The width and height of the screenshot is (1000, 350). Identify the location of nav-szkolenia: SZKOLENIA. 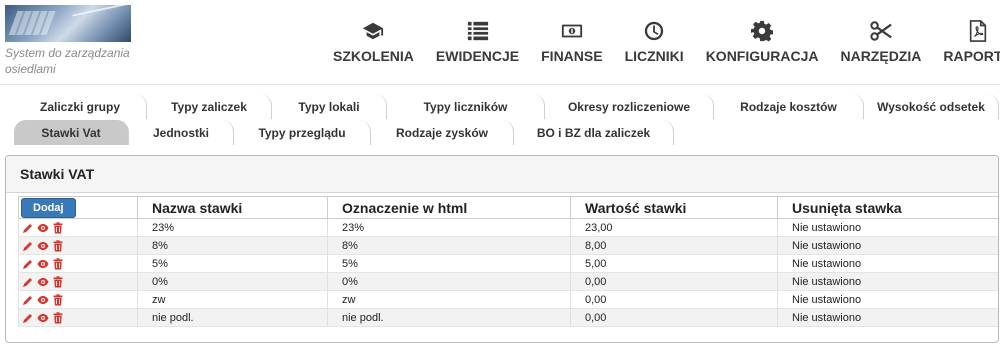
(373, 45).